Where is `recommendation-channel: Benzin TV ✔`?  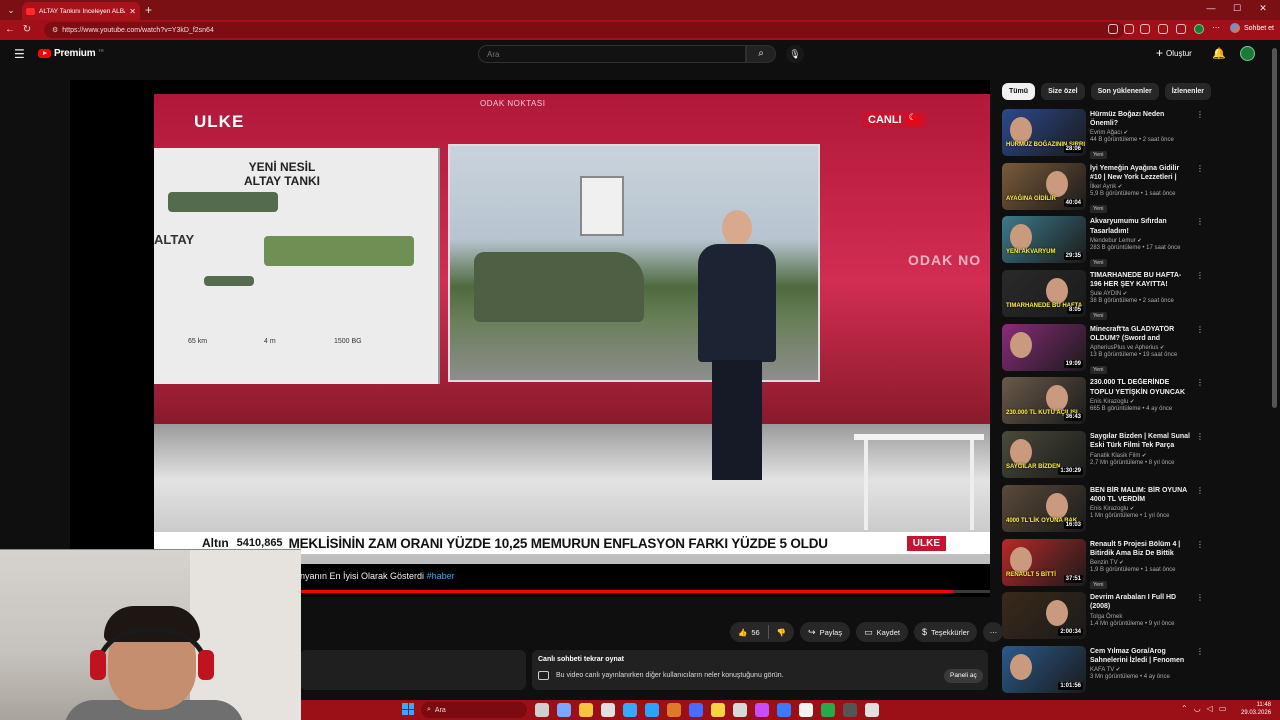
recommendation-channel: Benzin TV ✔ is located at coordinates (1140, 563).